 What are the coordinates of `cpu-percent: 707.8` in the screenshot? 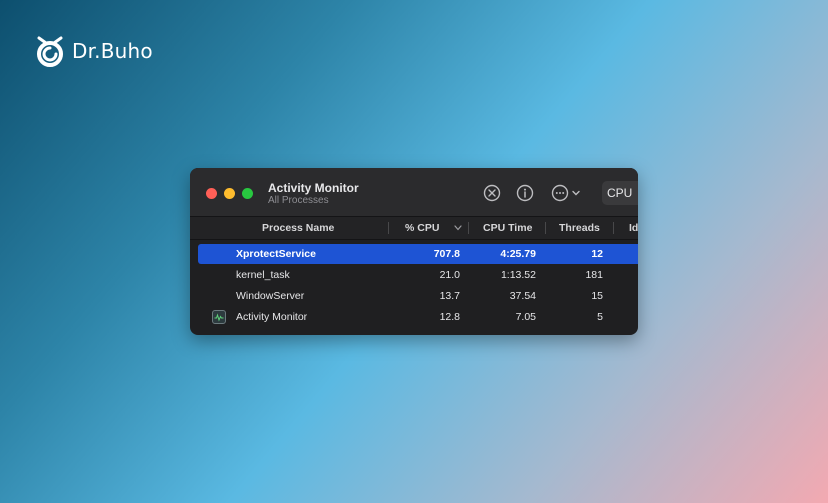 It's located at (446, 254).